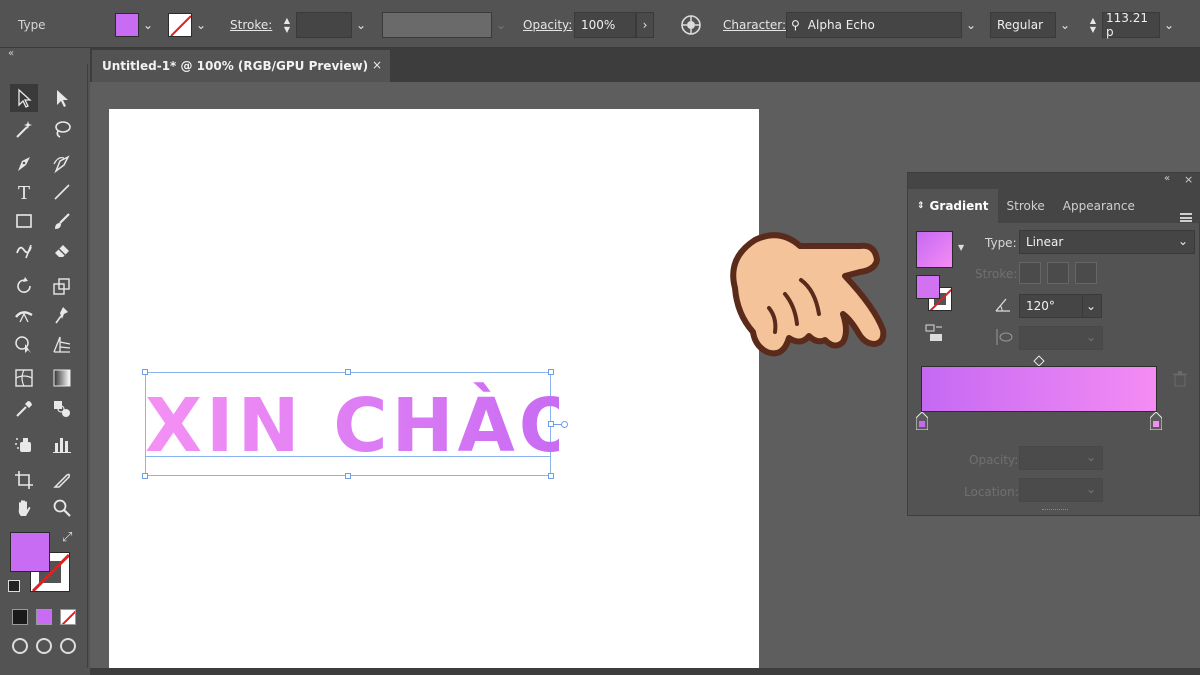 This screenshot has width=1200, height=675. I want to click on reverse-gradient-icon, so click(934, 333).